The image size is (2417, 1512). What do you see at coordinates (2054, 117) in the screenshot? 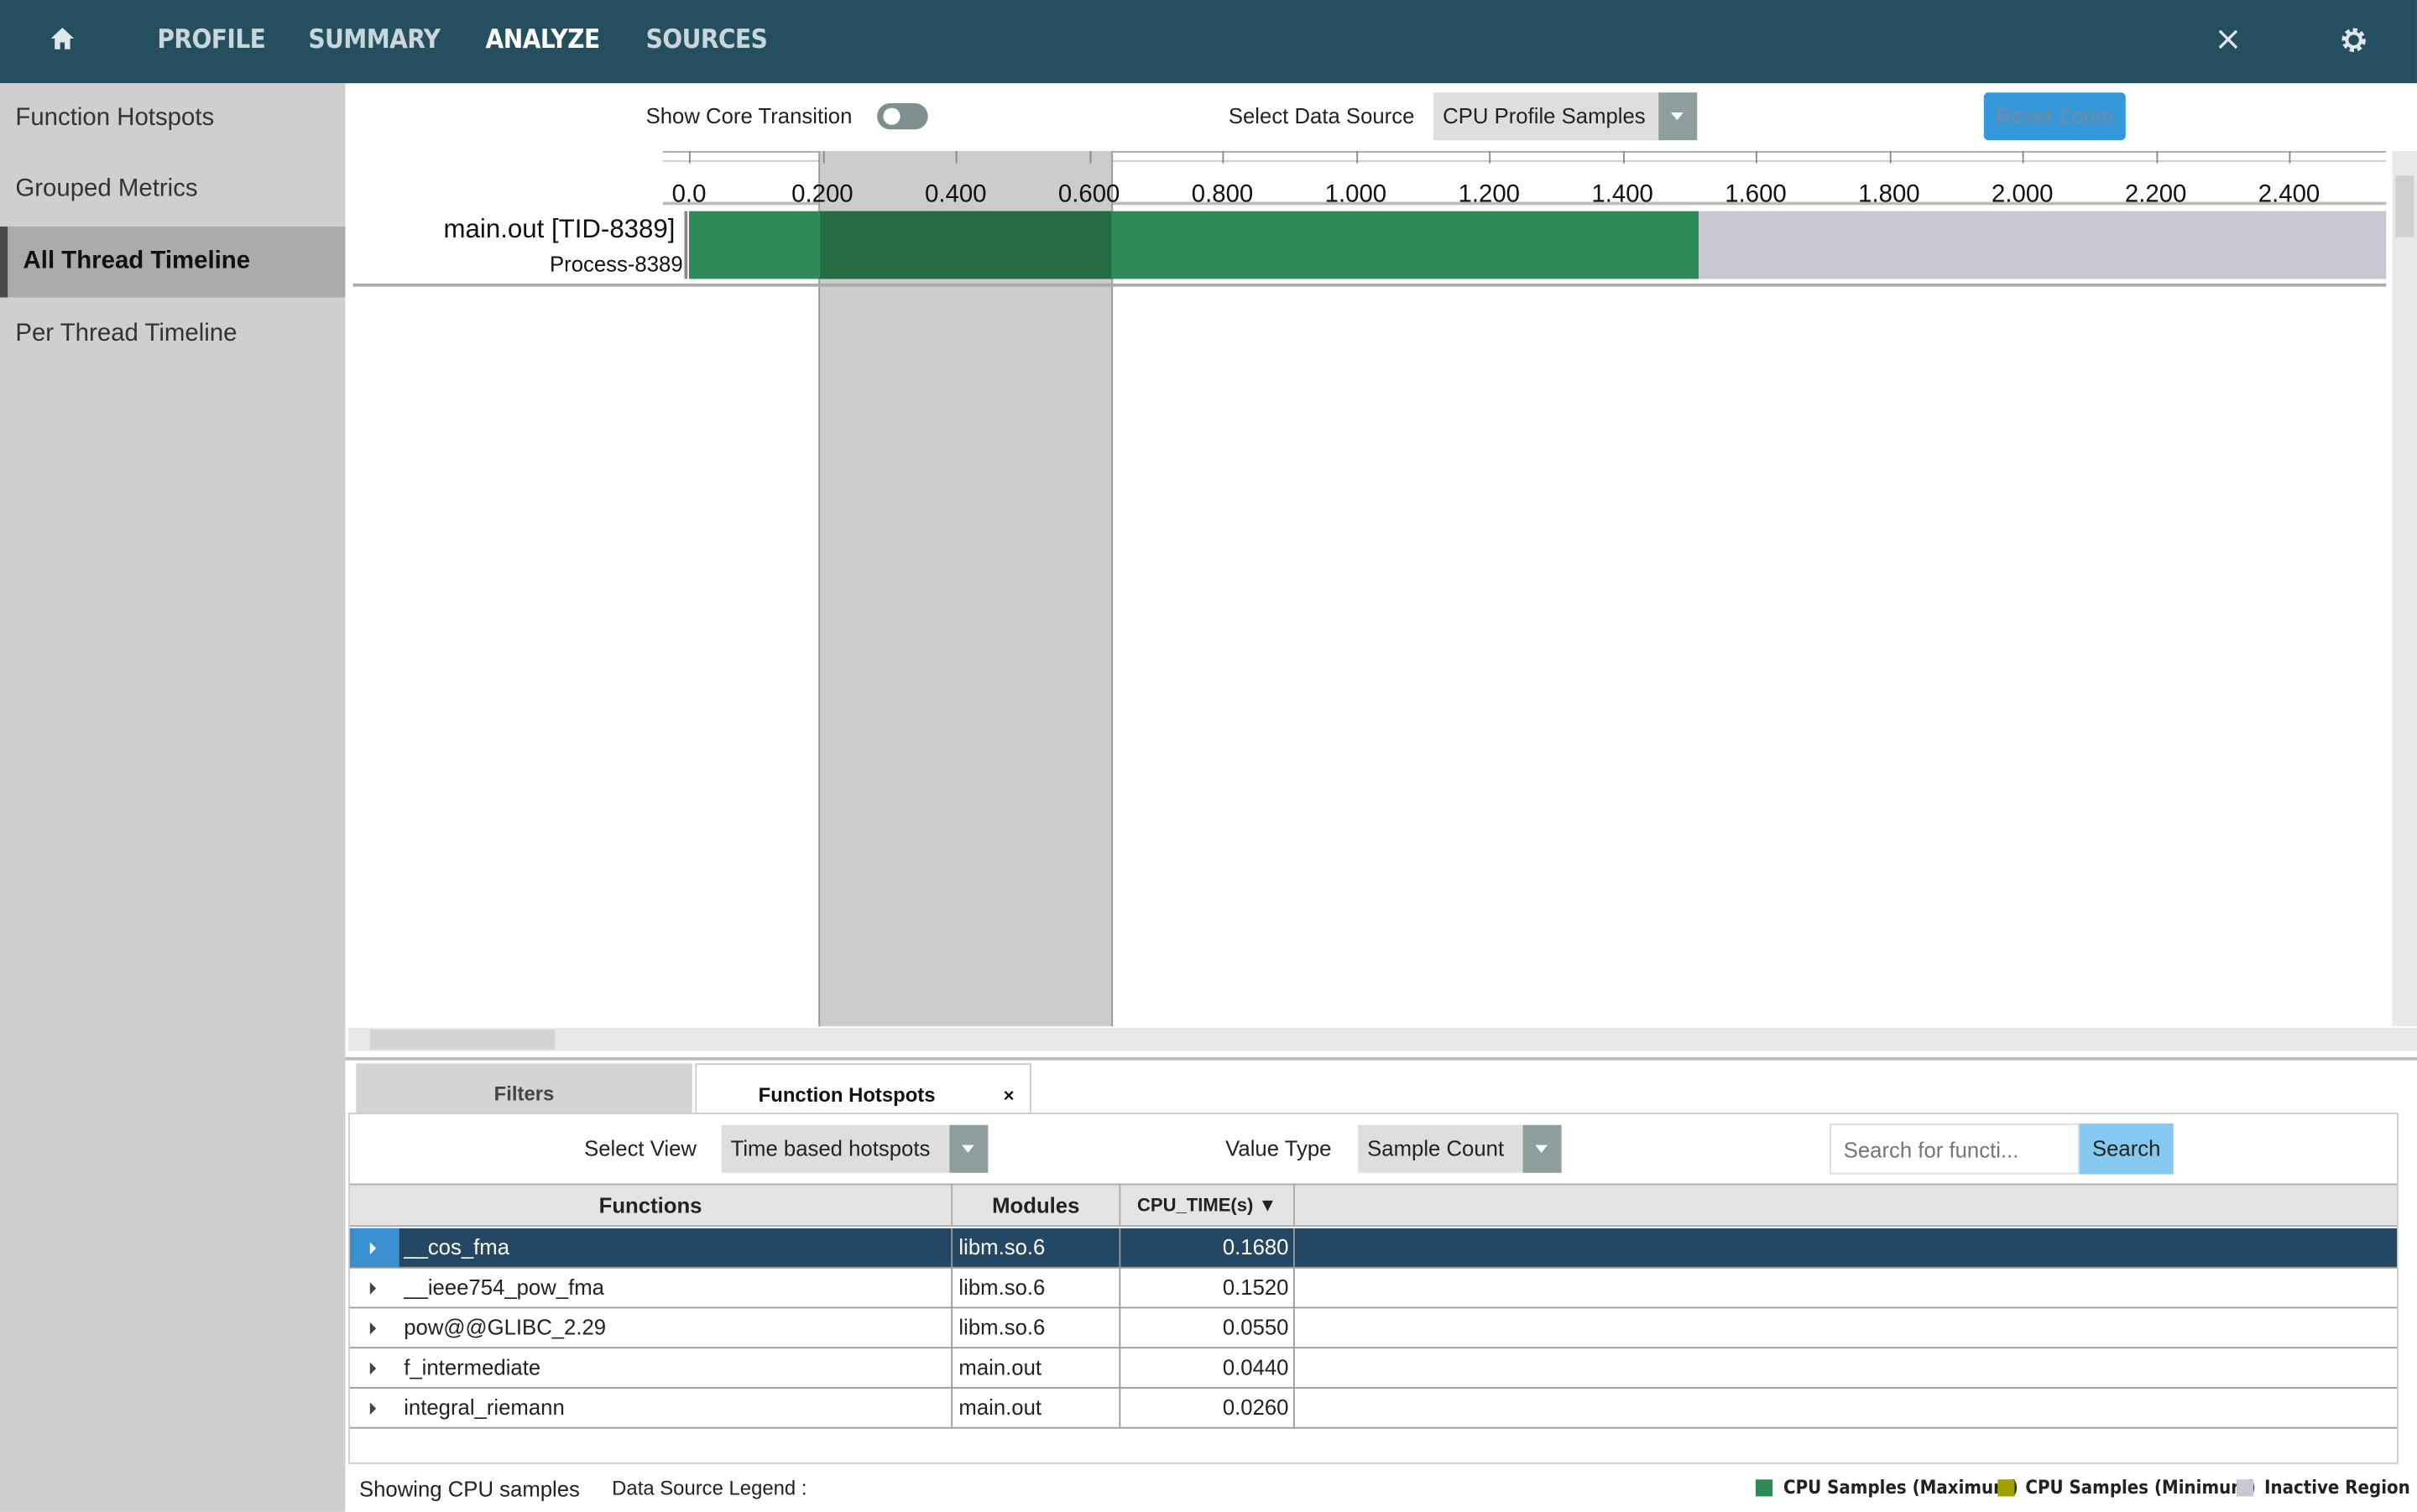
I see `reset-zoom-button: Reset Zoom` at bounding box center [2054, 117].